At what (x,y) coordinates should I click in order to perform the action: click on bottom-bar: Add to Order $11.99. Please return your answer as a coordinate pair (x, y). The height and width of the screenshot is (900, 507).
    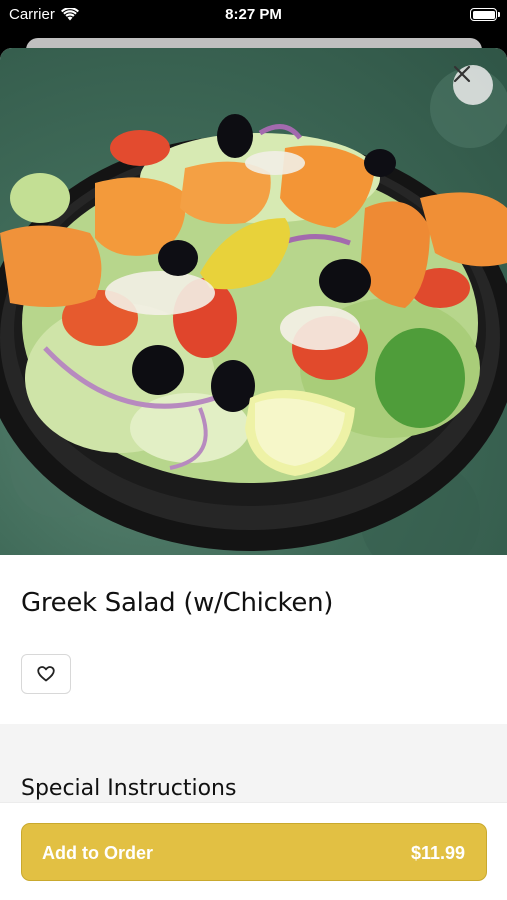
    Looking at the image, I should click on (253, 851).